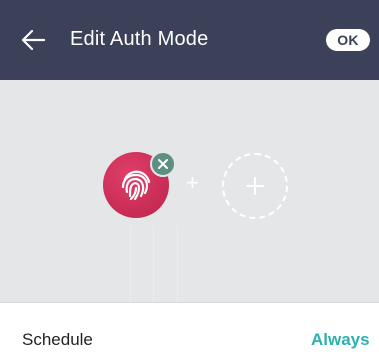 The image size is (379, 363). What do you see at coordinates (340, 340) in the screenshot?
I see `schedule-value: Always` at bounding box center [340, 340].